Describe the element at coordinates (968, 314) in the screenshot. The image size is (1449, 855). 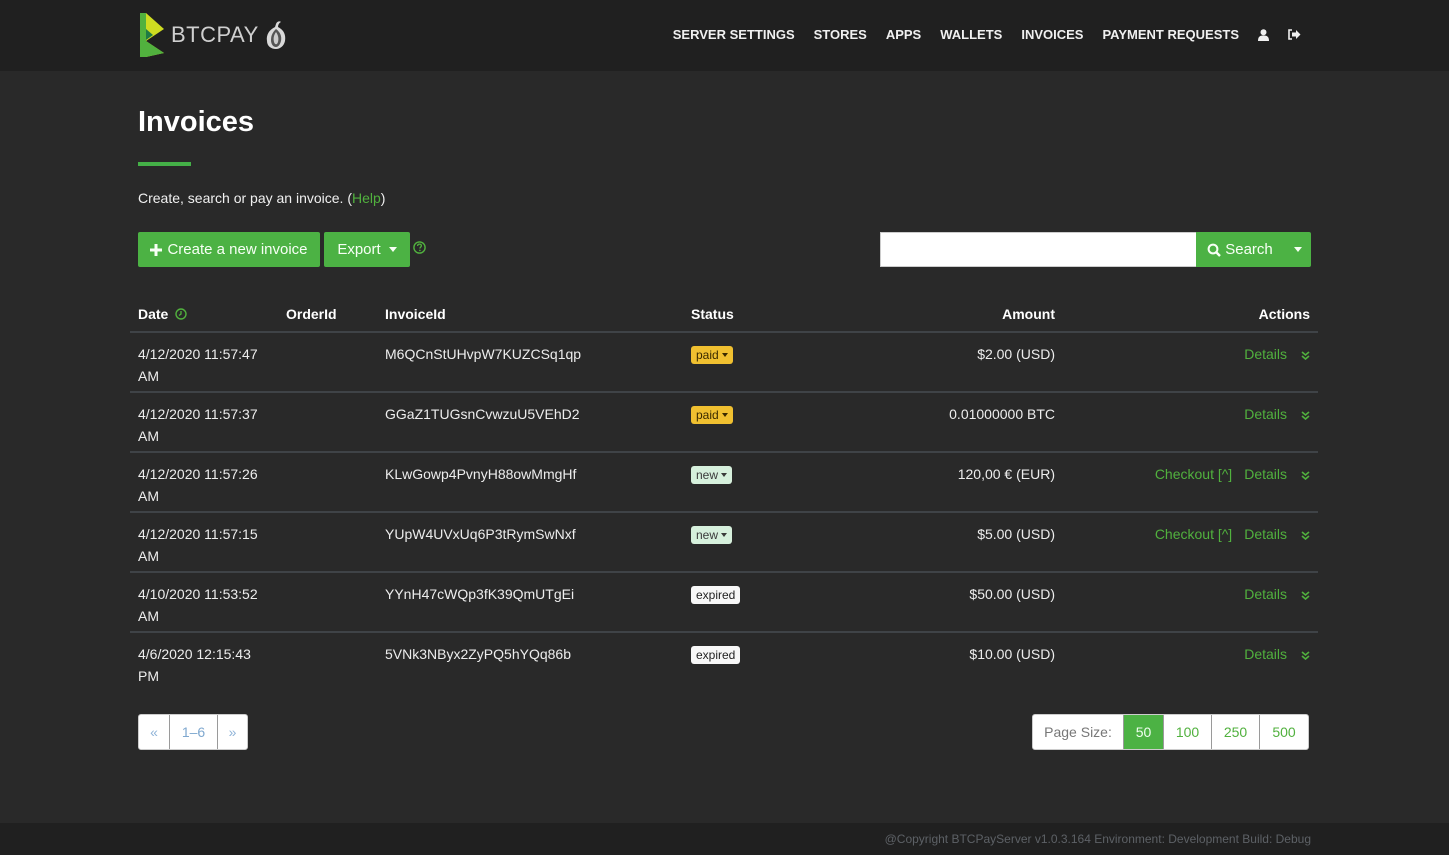
I see `header-amount: Amount` at that location.